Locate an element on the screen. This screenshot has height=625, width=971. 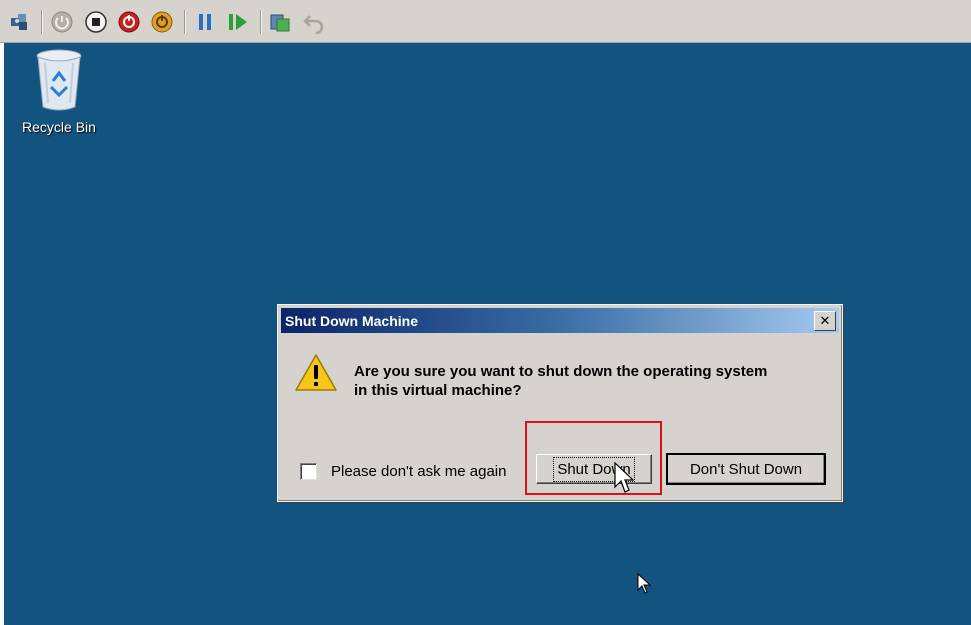
warning-icon is located at coordinates (316, 375).